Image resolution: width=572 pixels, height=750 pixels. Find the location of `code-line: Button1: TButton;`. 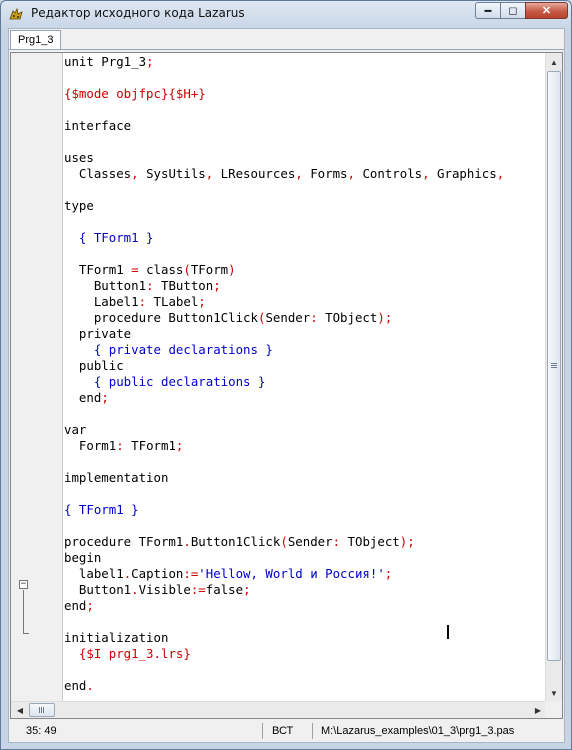

code-line: Button1: TButton; is located at coordinates (288, 286).